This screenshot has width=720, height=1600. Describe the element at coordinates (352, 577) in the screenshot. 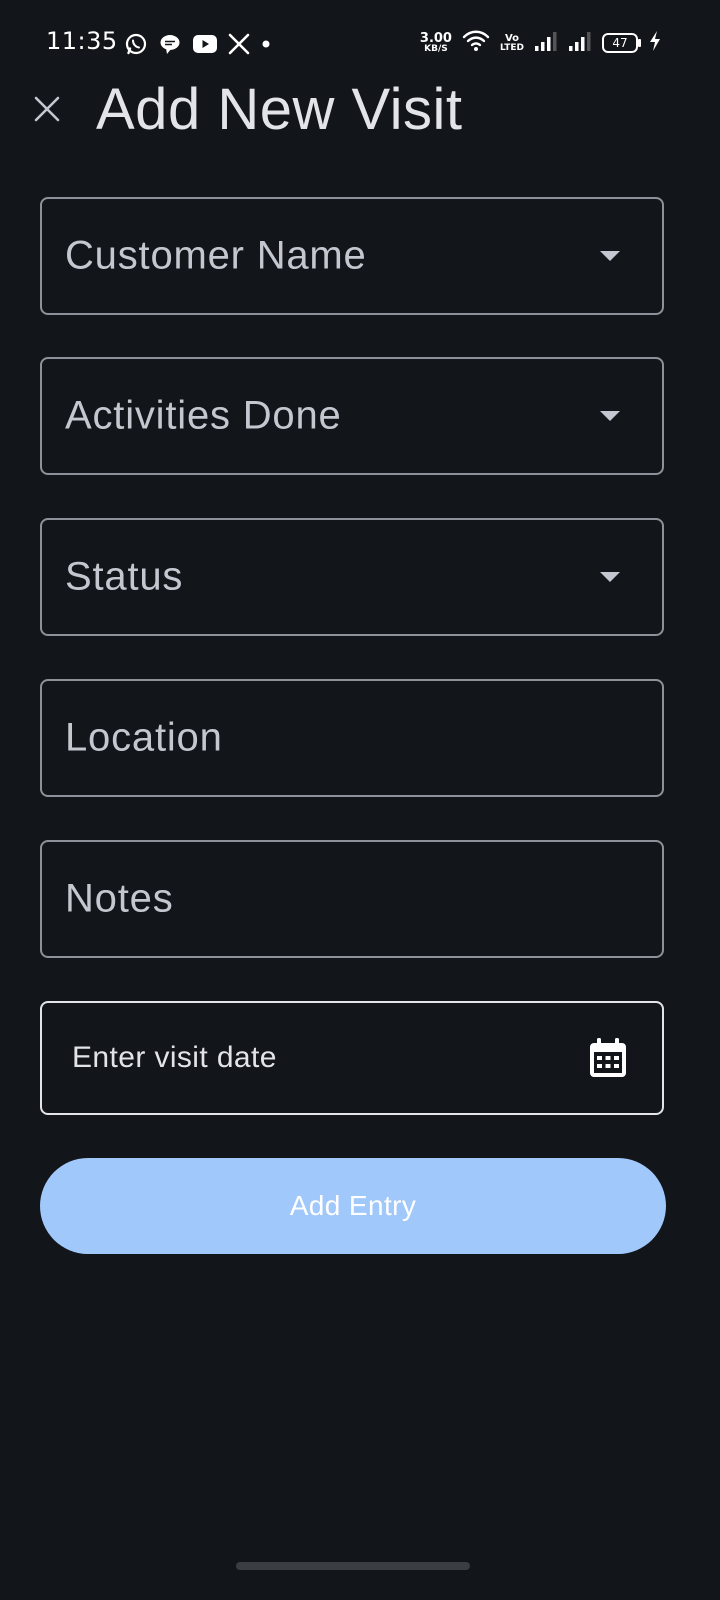

I see `status-dropdown: Status` at that location.